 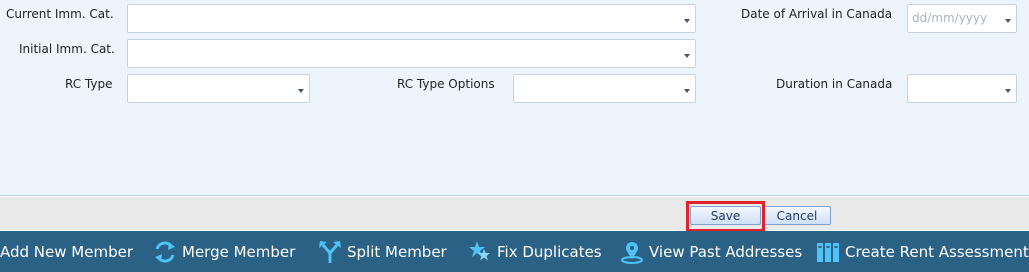 What do you see at coordinates (950, 18) in the screenshot?
I see `date-of-arrival-placeholder: dd/mm/yyyy` at bounding box center [950, 18].